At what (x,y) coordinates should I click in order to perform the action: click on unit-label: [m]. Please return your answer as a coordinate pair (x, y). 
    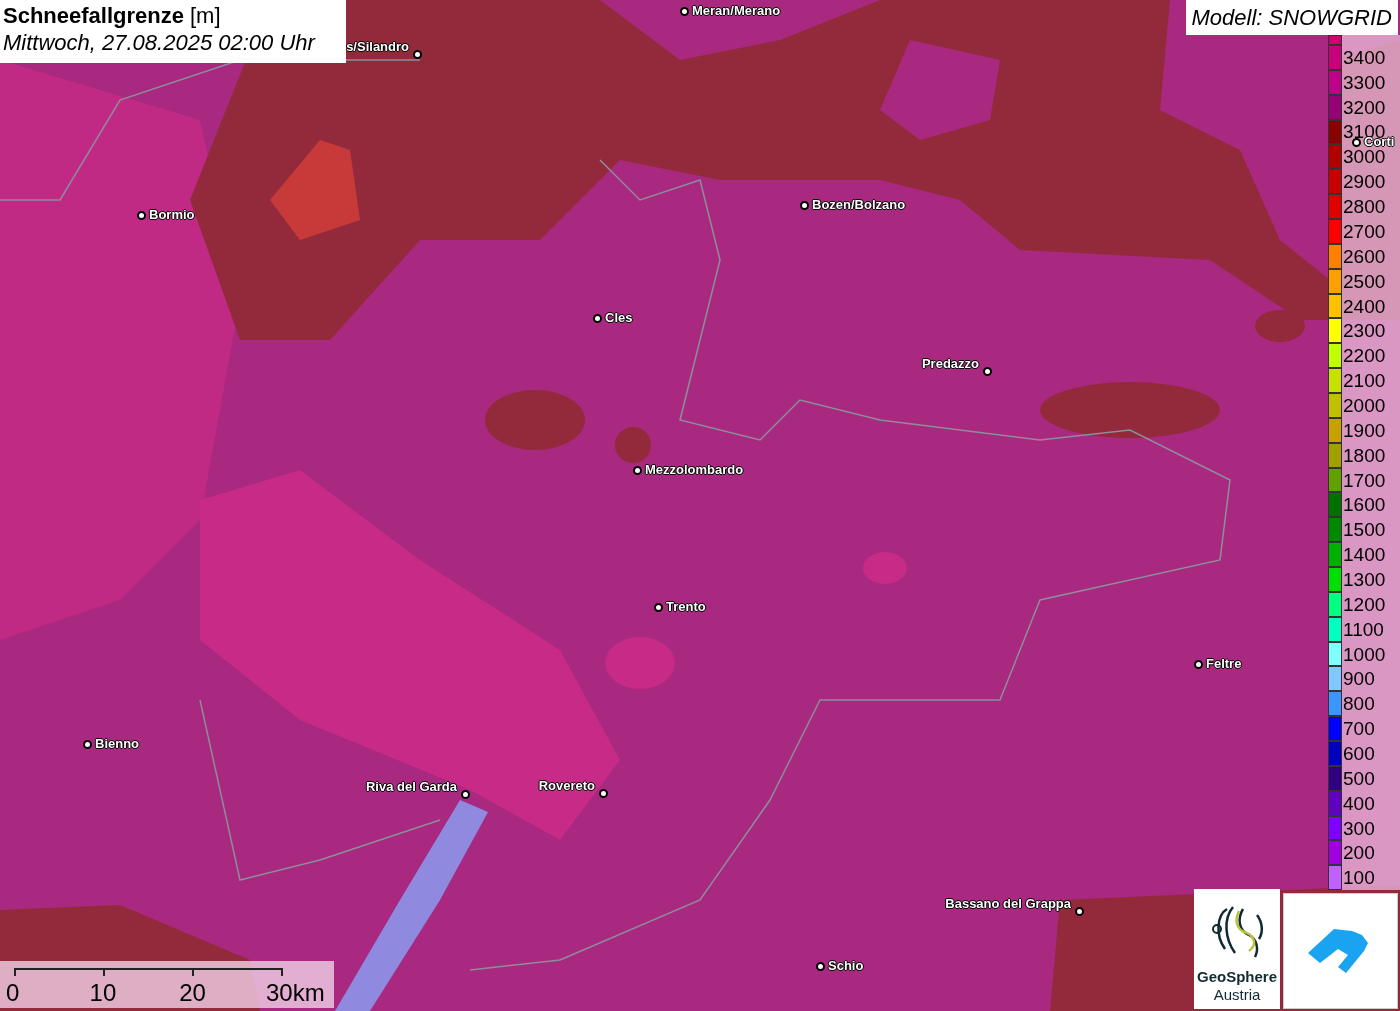
    Looking at the image, I should click on (205, 16).